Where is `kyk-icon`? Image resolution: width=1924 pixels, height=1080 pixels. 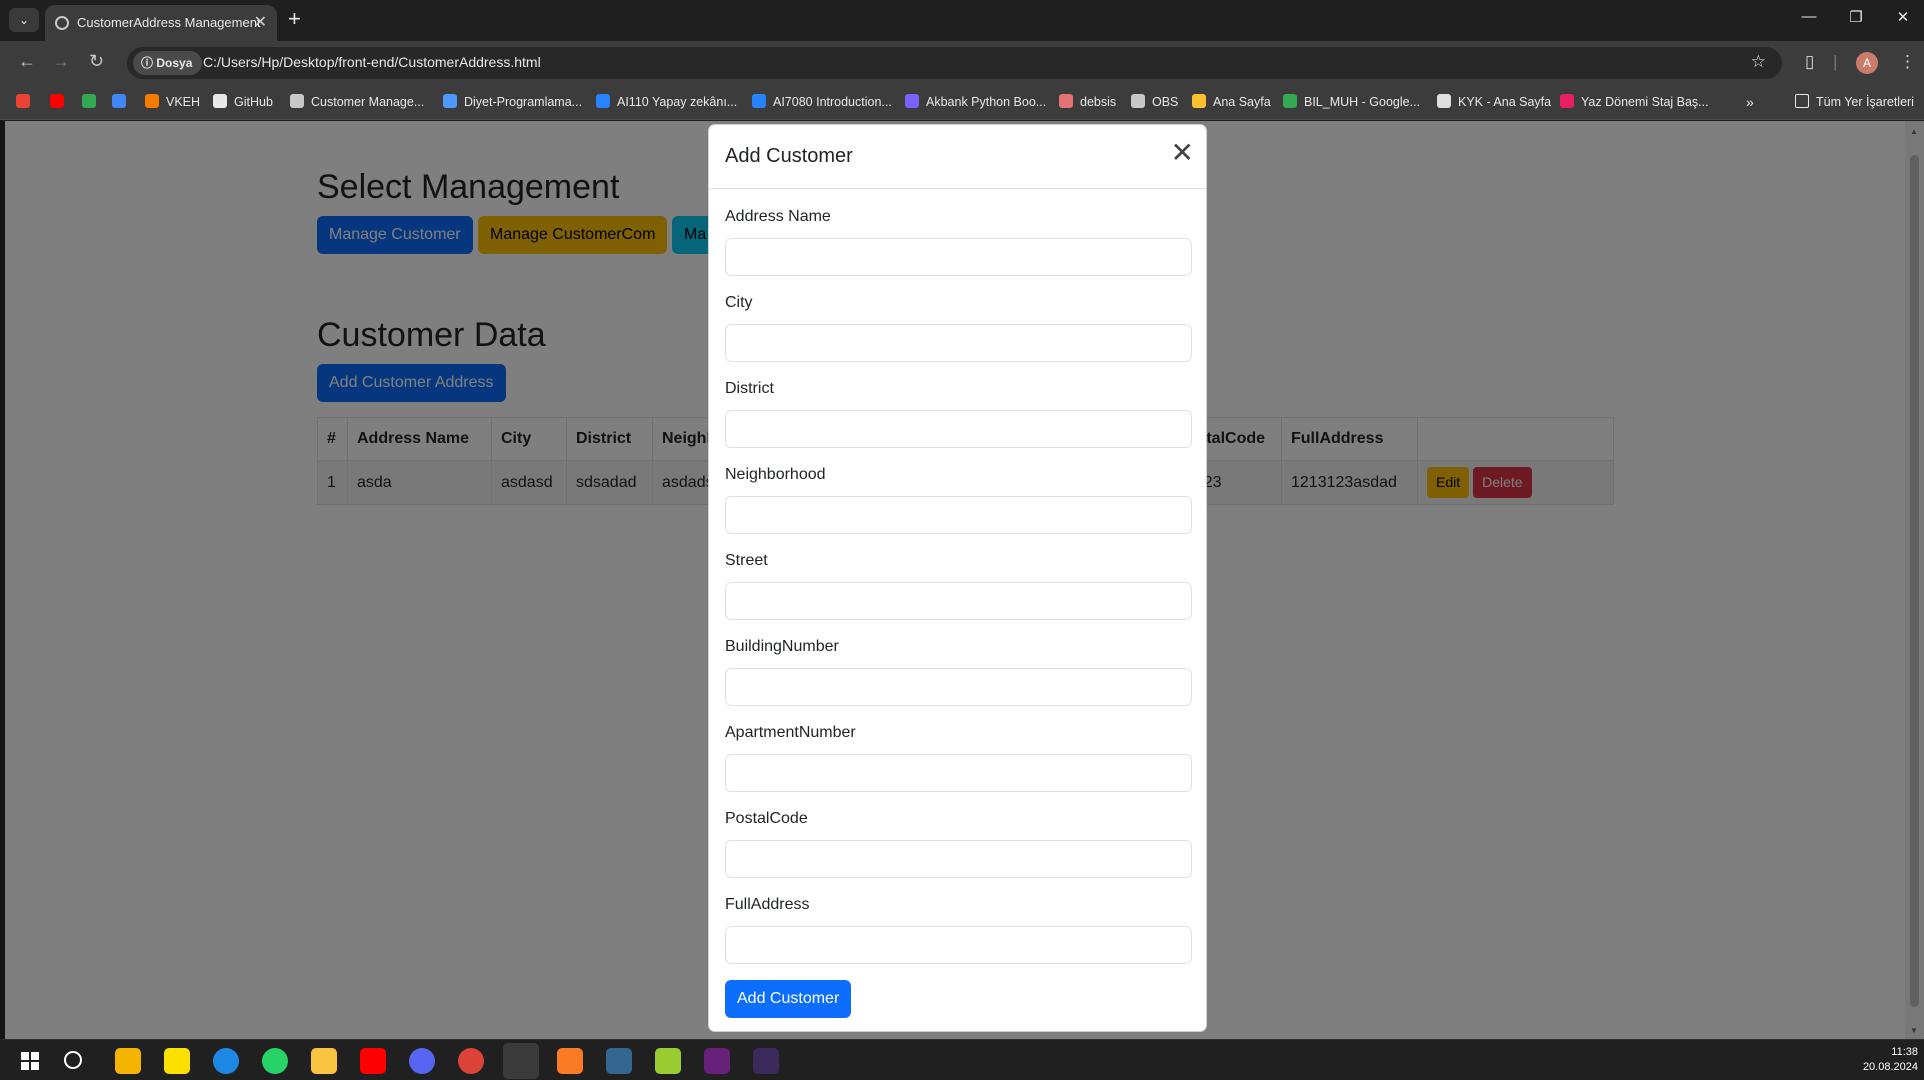 kyk-icon is located at coordinates (1444, 101).